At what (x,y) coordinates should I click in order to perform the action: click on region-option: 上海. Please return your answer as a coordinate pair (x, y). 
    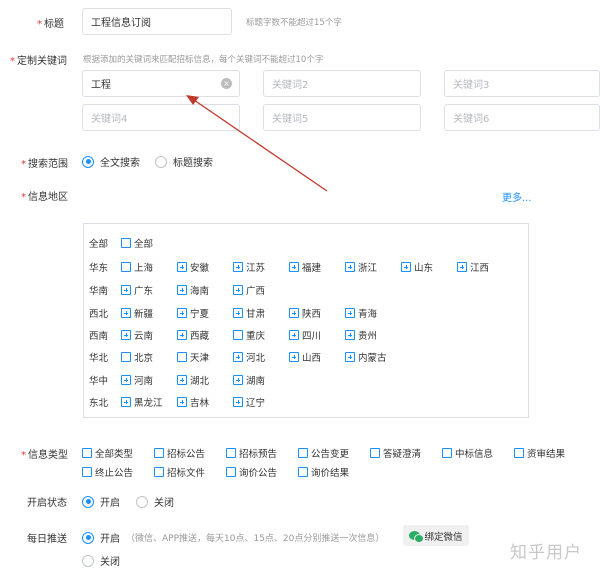
    Looking at the image, I should click on (137, 267).